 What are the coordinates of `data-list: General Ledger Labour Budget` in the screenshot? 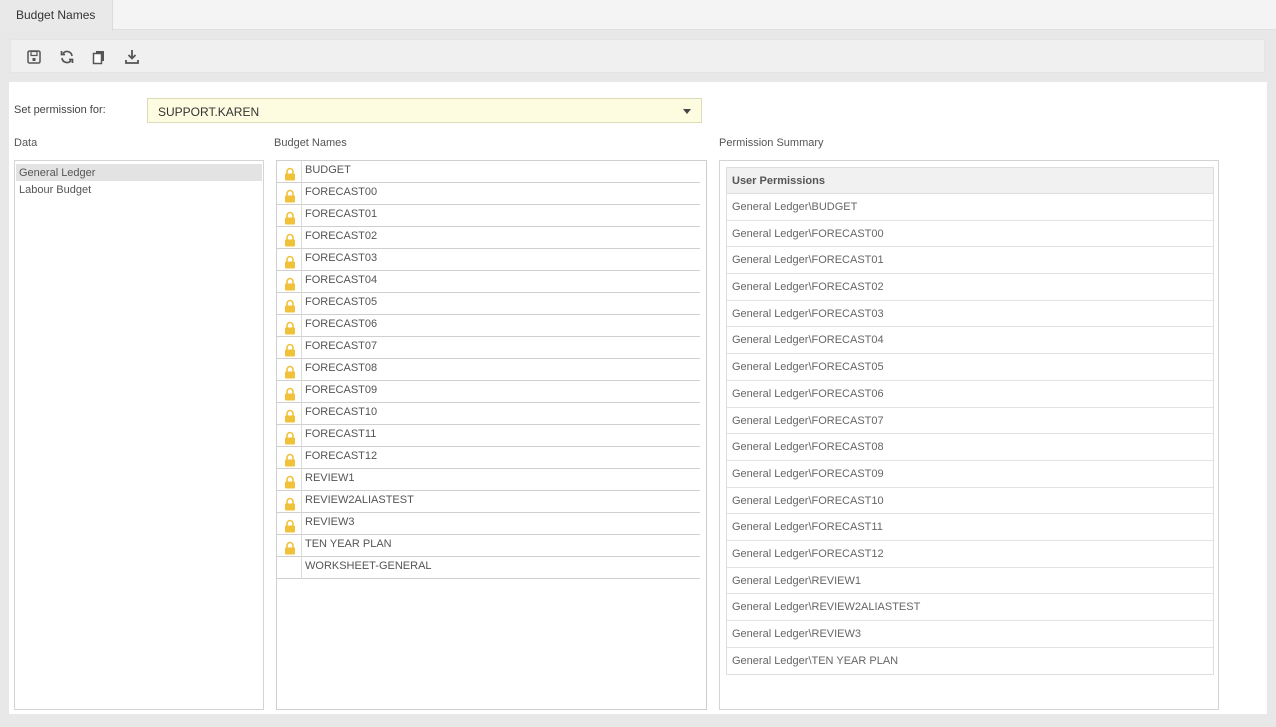 It's located at (139, 435).